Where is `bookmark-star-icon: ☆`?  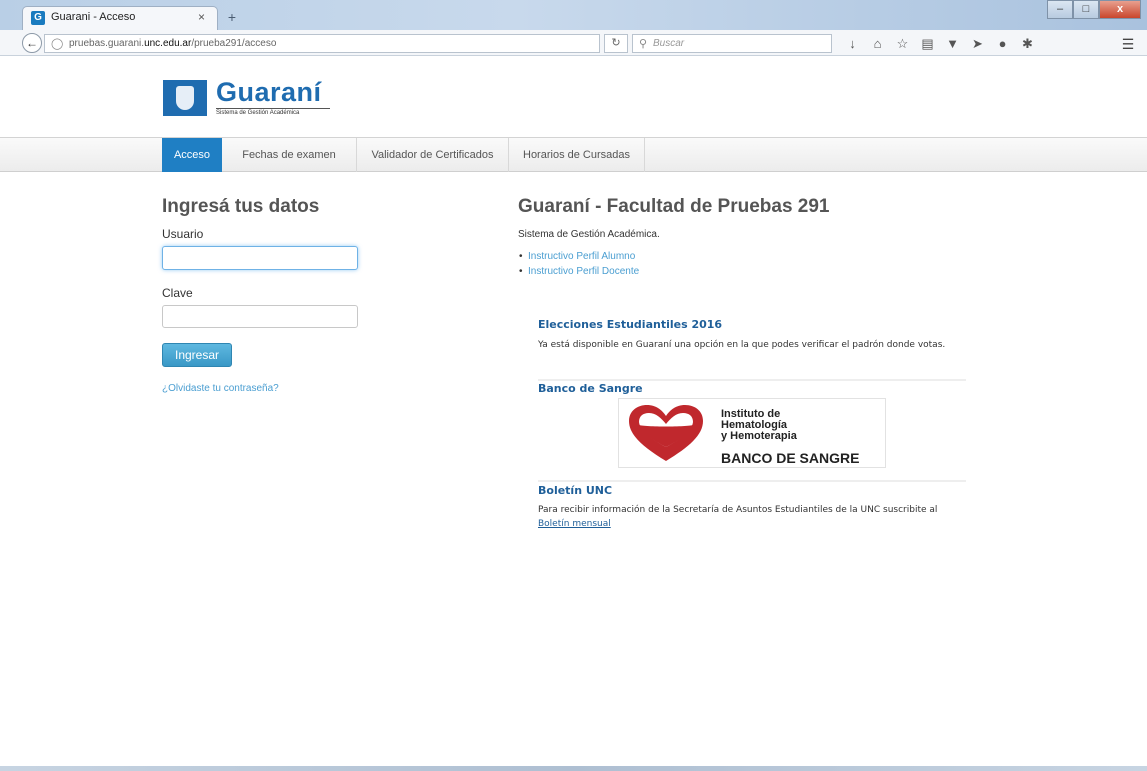
bookmark-star-icon: ☆ is located at coordinates (902, 44).